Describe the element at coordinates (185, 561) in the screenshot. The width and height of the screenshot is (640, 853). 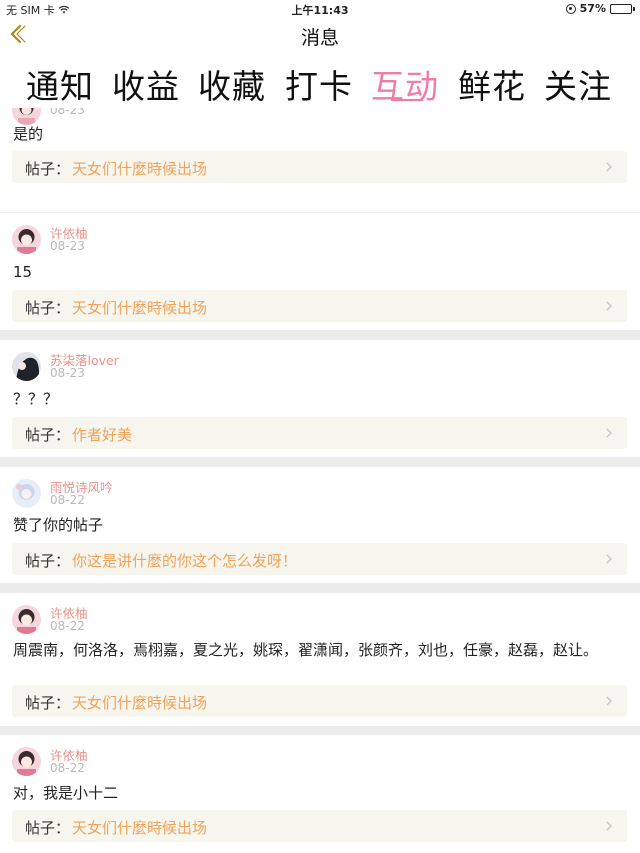
I see `post-title: 你这是讲什麼的你这个怎么发呀！` at that location.